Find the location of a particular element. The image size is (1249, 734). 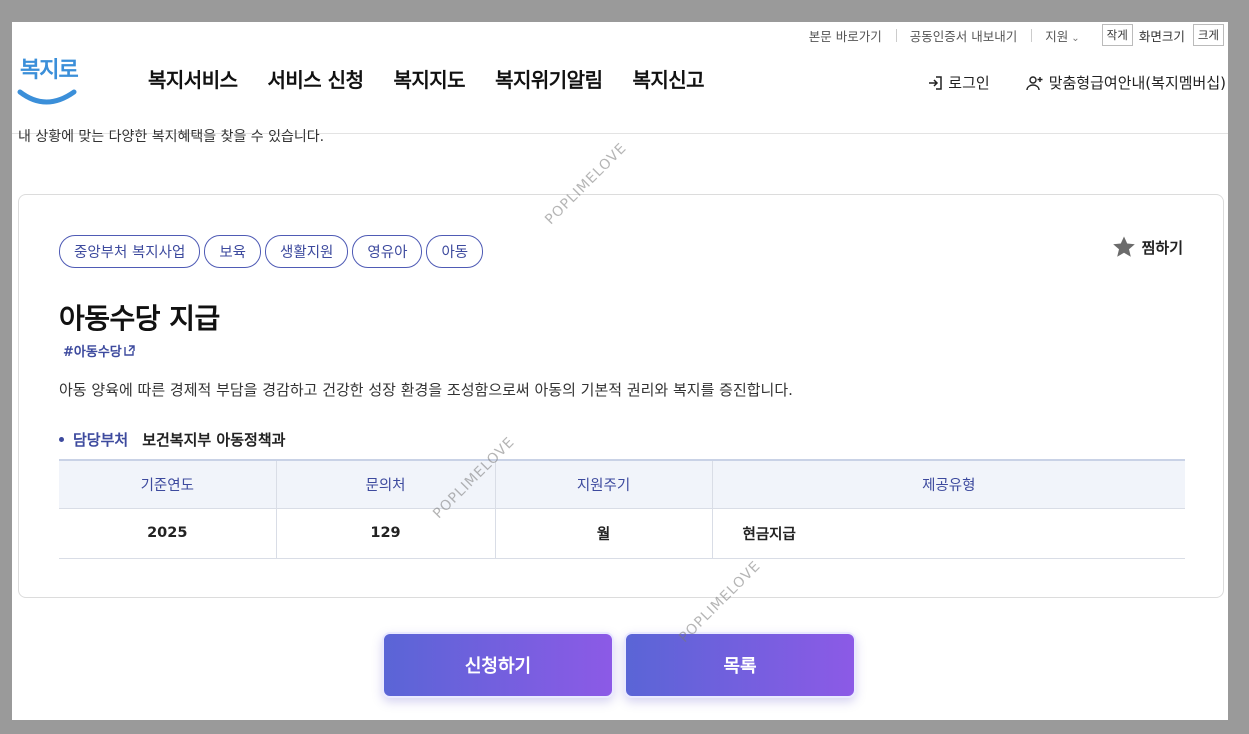

font-size-label: 화면크기 is located at coordinates (1161, 36).